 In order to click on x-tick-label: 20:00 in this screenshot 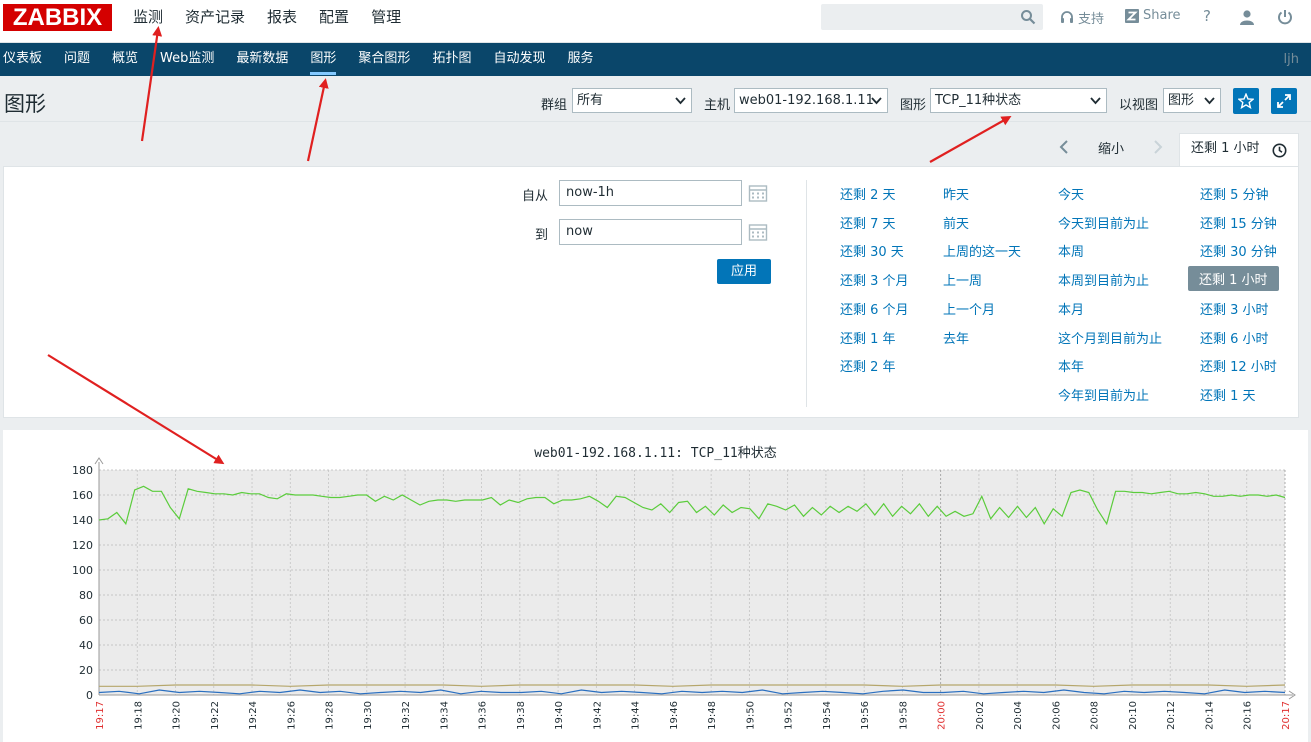, I will do `click(942, 715)`.